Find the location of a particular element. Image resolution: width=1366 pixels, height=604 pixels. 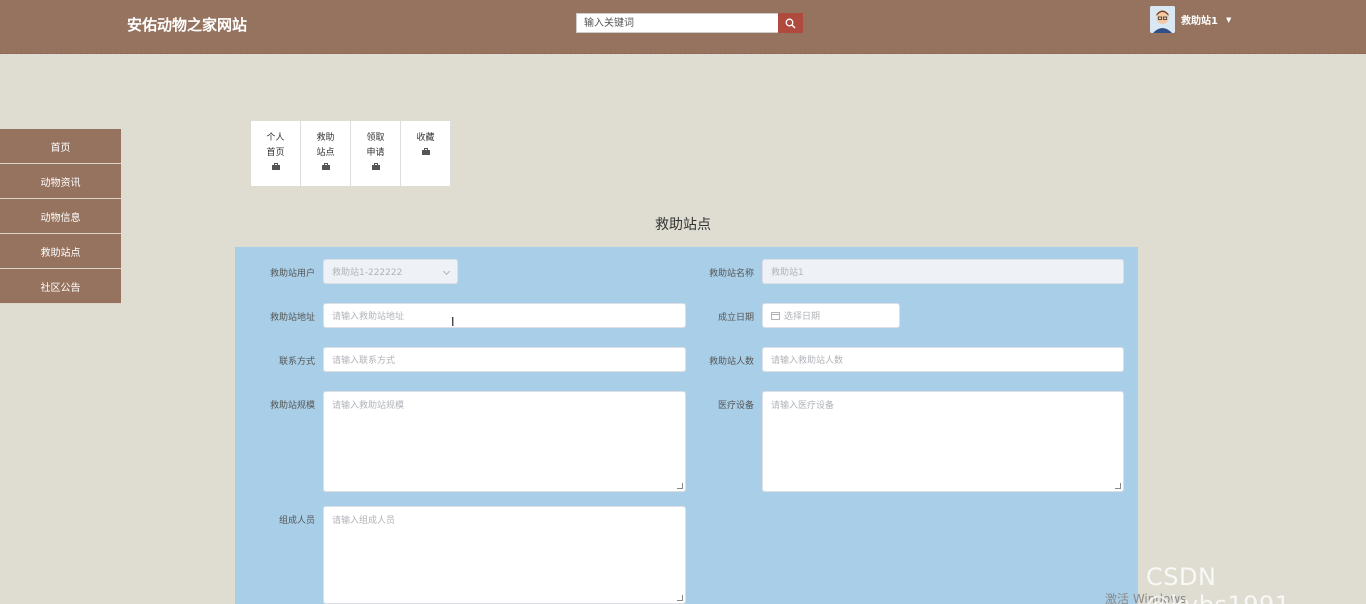

founded-date-picker: 选择日期 is located at coordinates (831, 315).